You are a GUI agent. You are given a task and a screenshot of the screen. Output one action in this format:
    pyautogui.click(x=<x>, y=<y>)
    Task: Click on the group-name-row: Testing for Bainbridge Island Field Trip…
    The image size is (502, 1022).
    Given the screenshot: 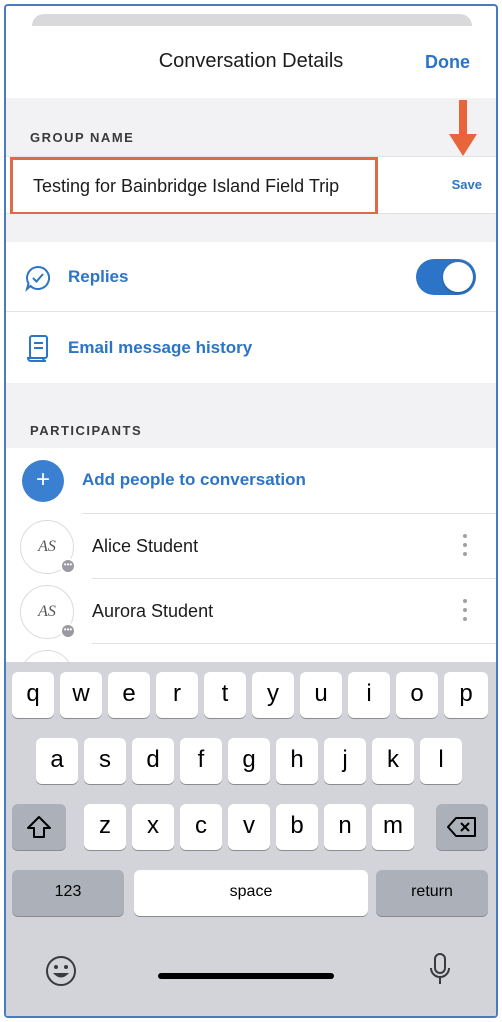 What is the action you would take?
    pyautogui.click(x=251, y=185)
    